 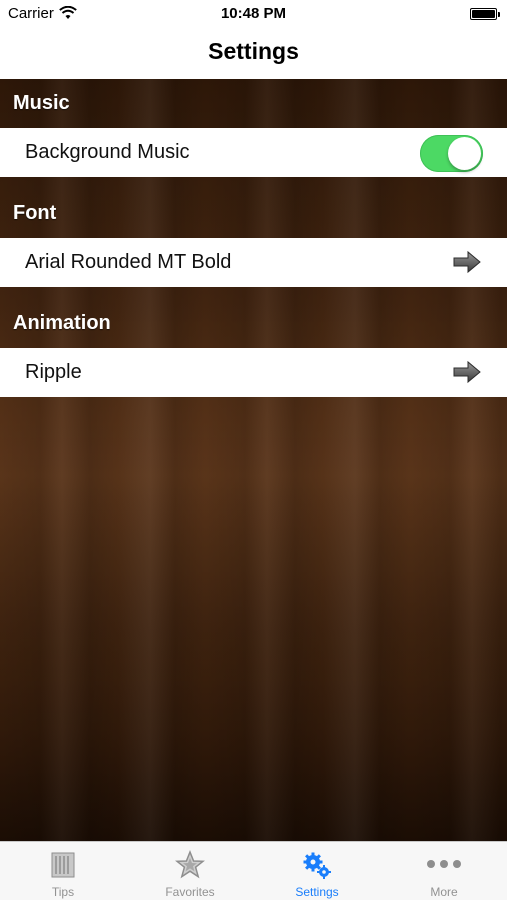 I want to click on gears-icon, so click(x=317, y=865).